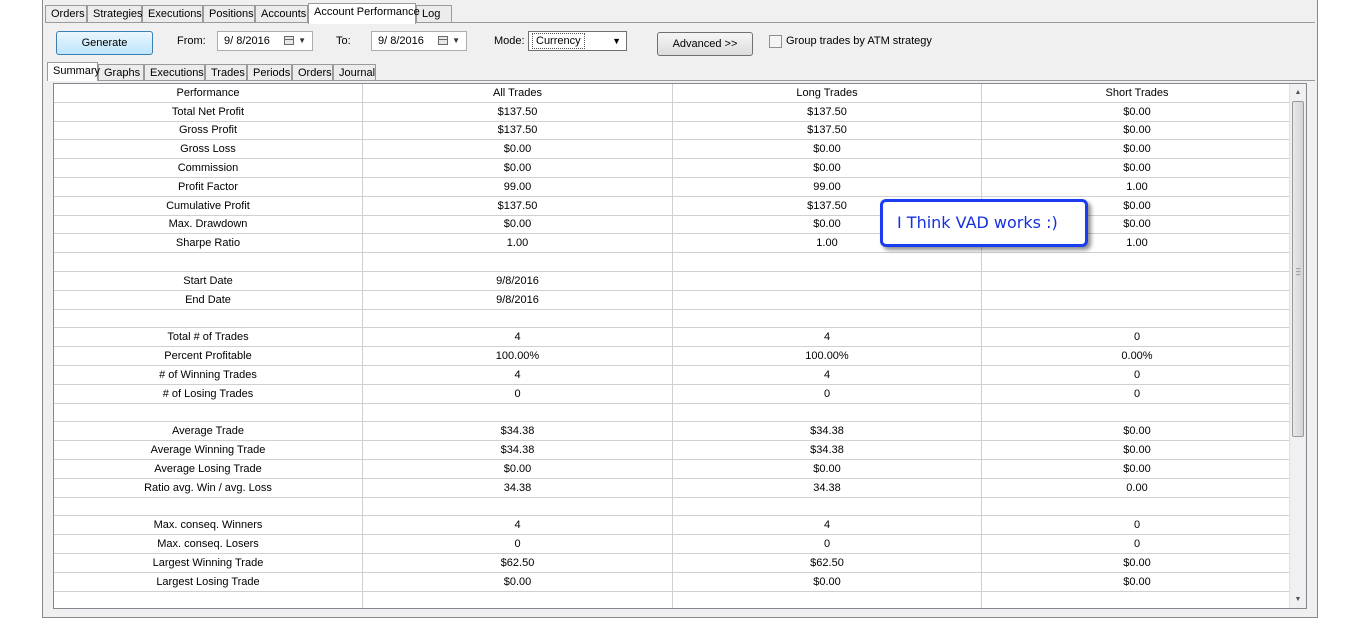 Image resolution: width=1360 pixels, height=619 pixels. I want to click on tab-orders: Orders, so click(66, 13).